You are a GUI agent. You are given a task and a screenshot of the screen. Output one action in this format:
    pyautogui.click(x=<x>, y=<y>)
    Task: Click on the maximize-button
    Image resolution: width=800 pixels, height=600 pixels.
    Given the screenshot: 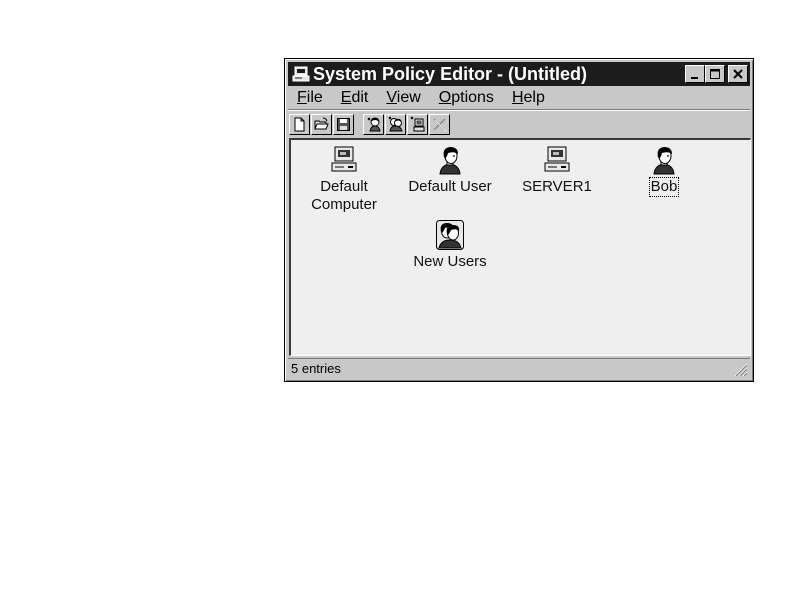 What is the action you would take?
    pyautogui.click(x=715, y=74)
    